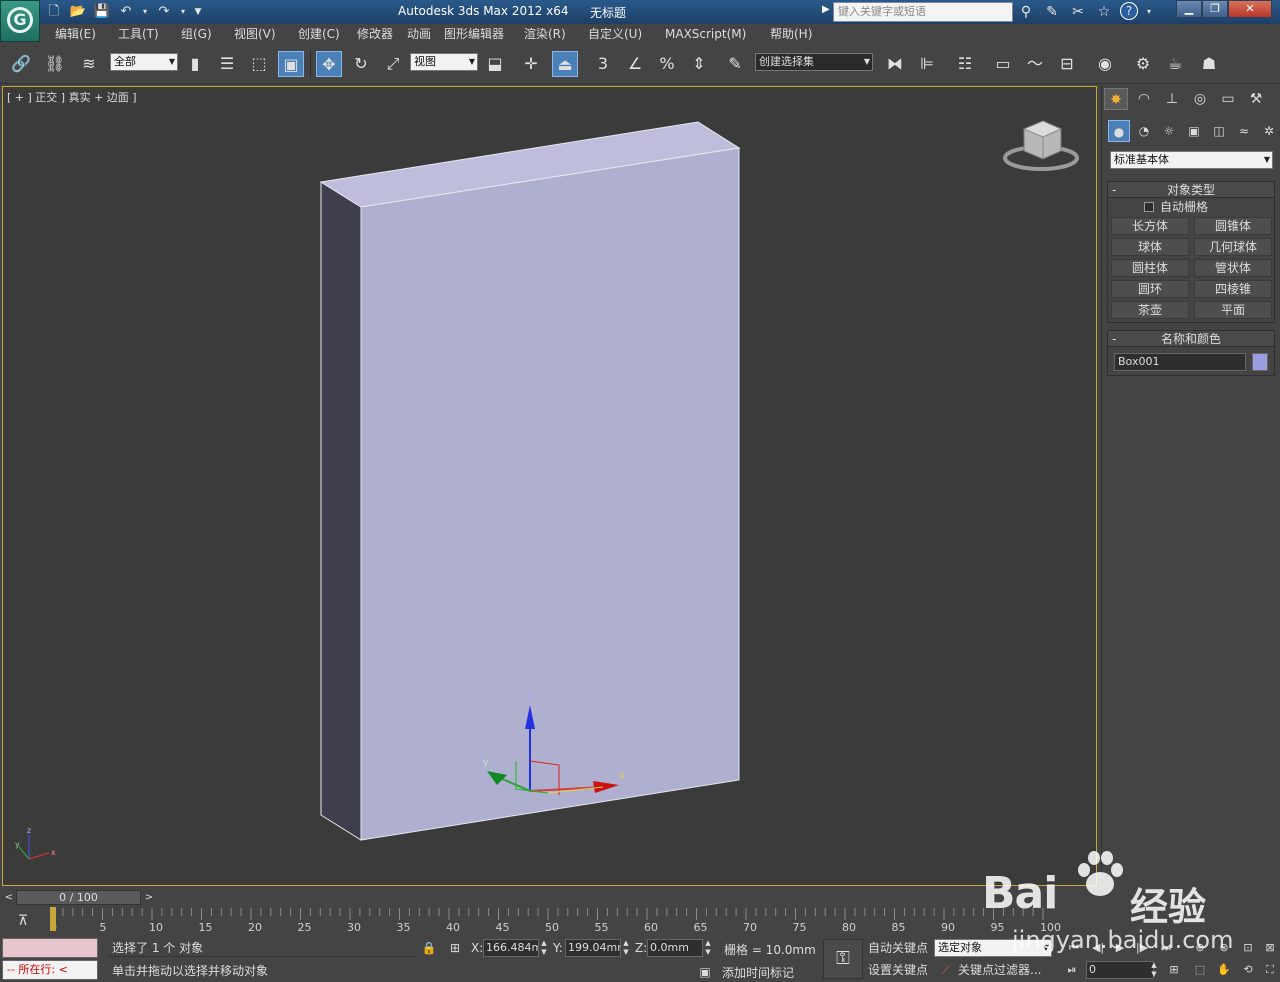 The height and width of the screenshot is (982, 1280). I want to click on minimize-icon: ▁, so click(1189, 9).